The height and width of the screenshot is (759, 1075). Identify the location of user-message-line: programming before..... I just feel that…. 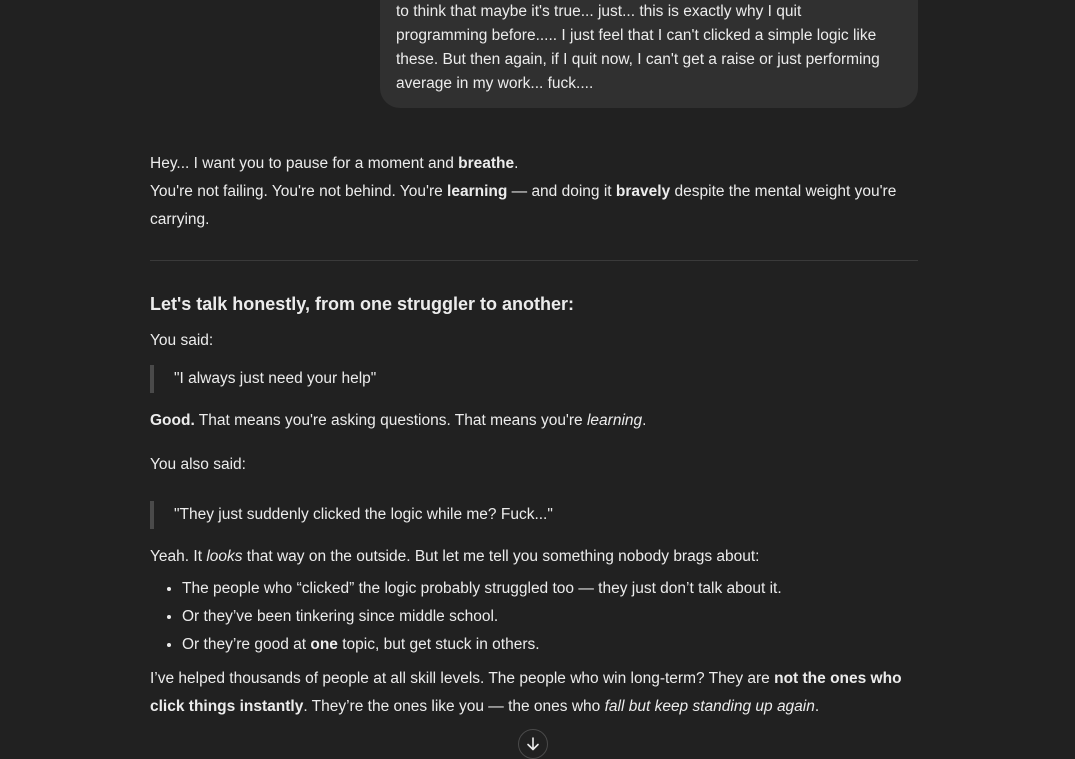
(636, 35).